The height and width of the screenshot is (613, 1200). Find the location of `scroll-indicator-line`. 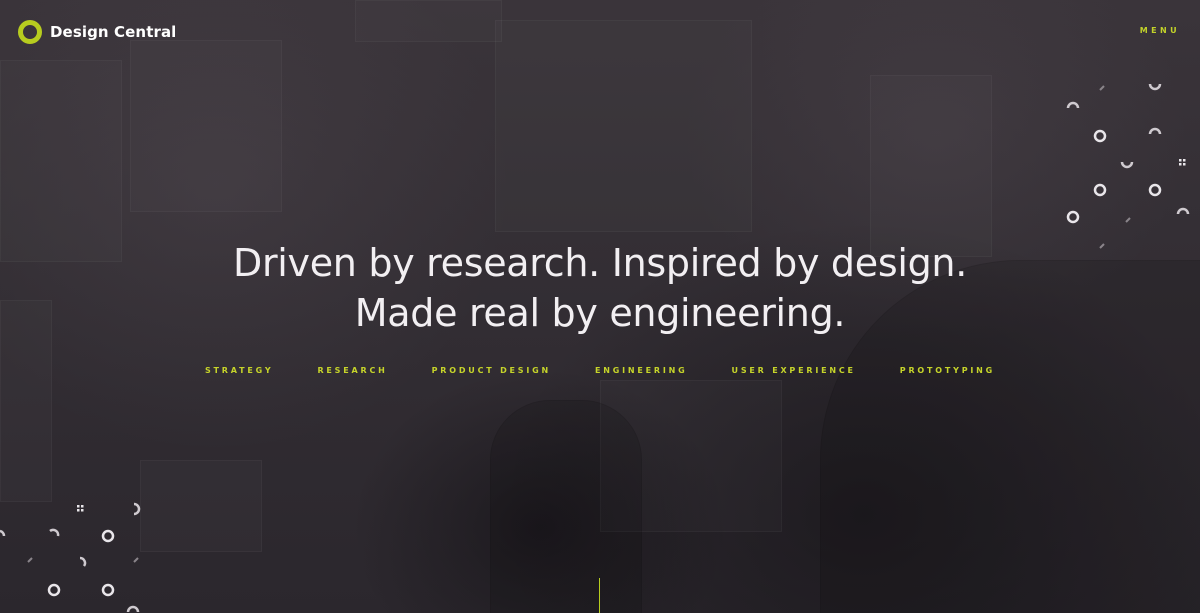

scroll-indicator-line is located at coordinates (599, 595).